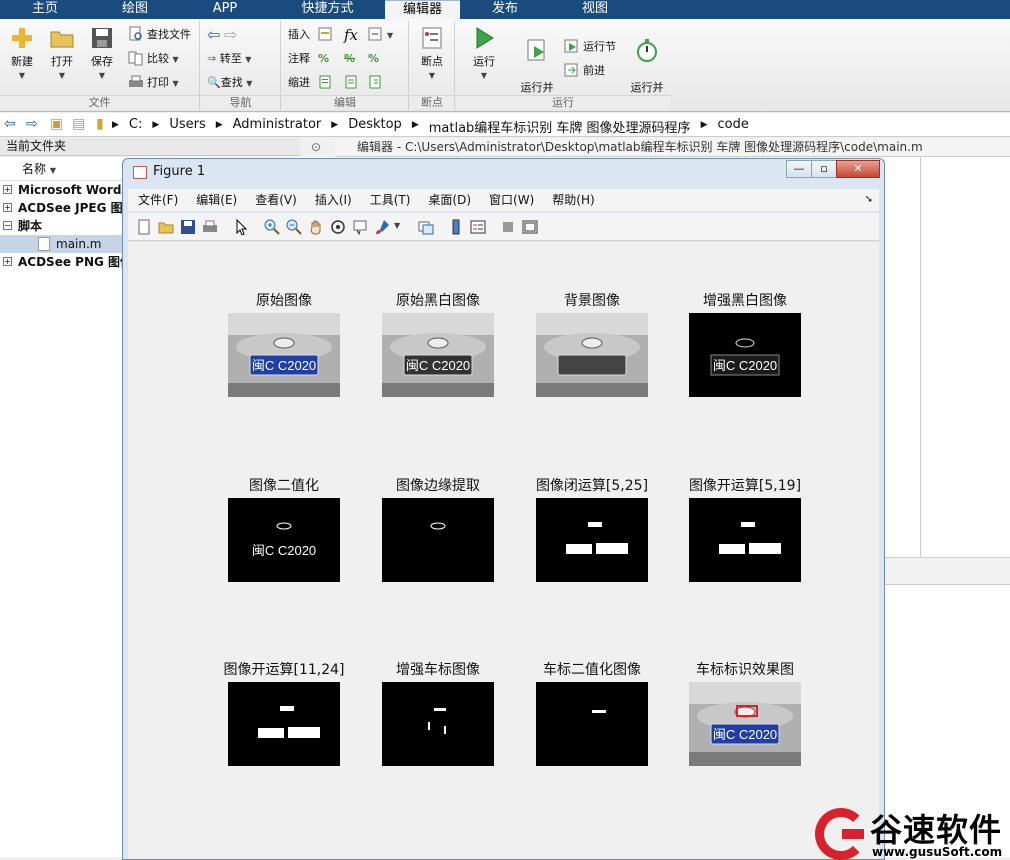 The width and height of the screenshot is (1010, 860). Describe the element at coordinates (508, 227) in the screenshot. I see `hide-tools-icon` at that location.